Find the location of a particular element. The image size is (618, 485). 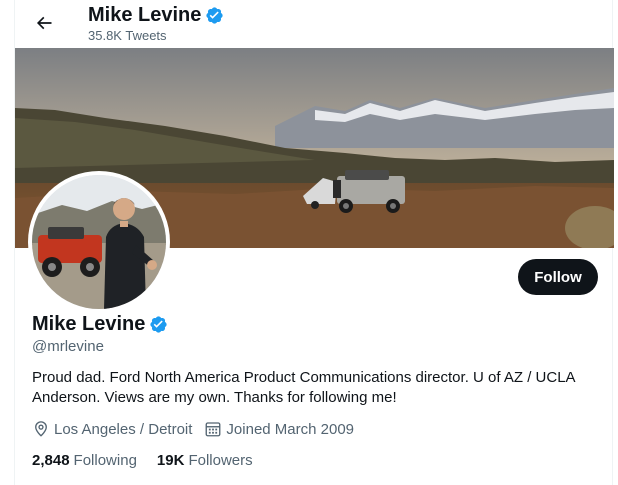

avatar is located at coordinates (99, 242).